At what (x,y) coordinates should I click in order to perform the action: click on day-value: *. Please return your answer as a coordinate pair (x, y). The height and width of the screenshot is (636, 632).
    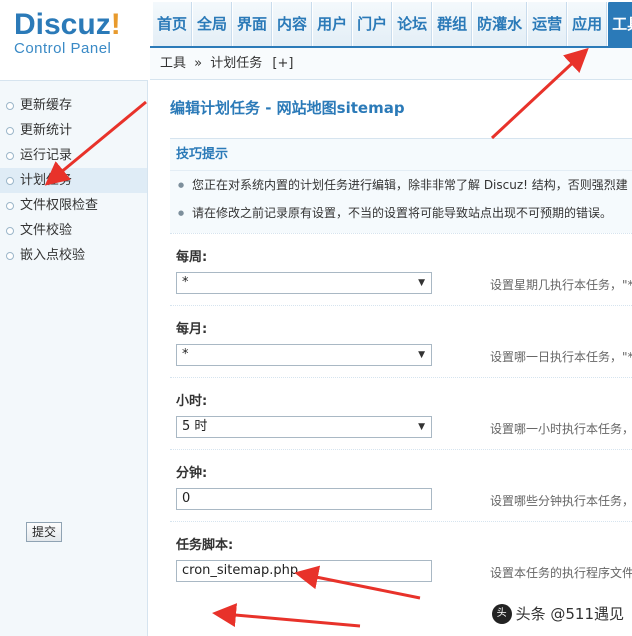
    Looking at the image, I should click on (185, 354).